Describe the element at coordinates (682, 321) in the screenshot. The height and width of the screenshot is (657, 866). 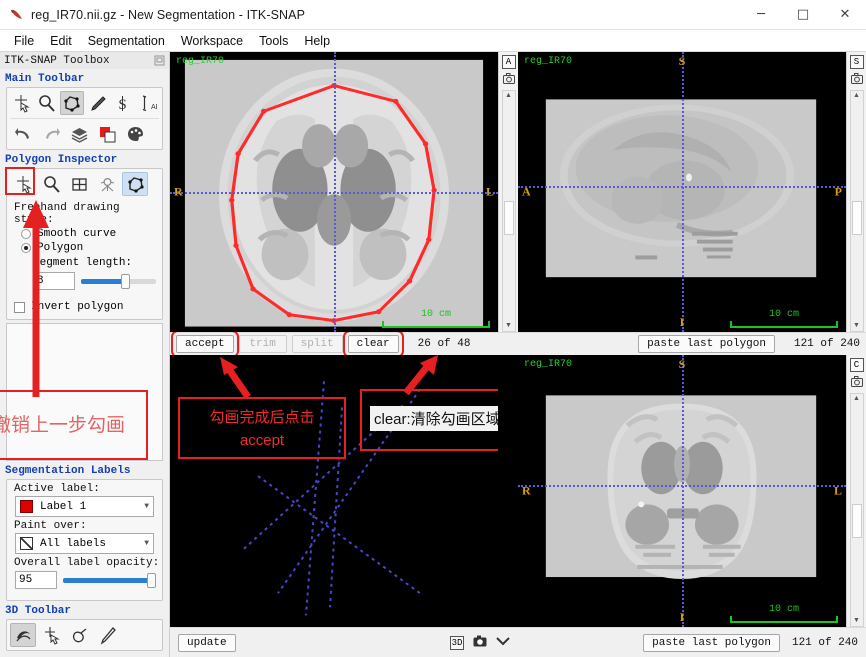
I see `sagittal-orient-bottom: I` at that location.